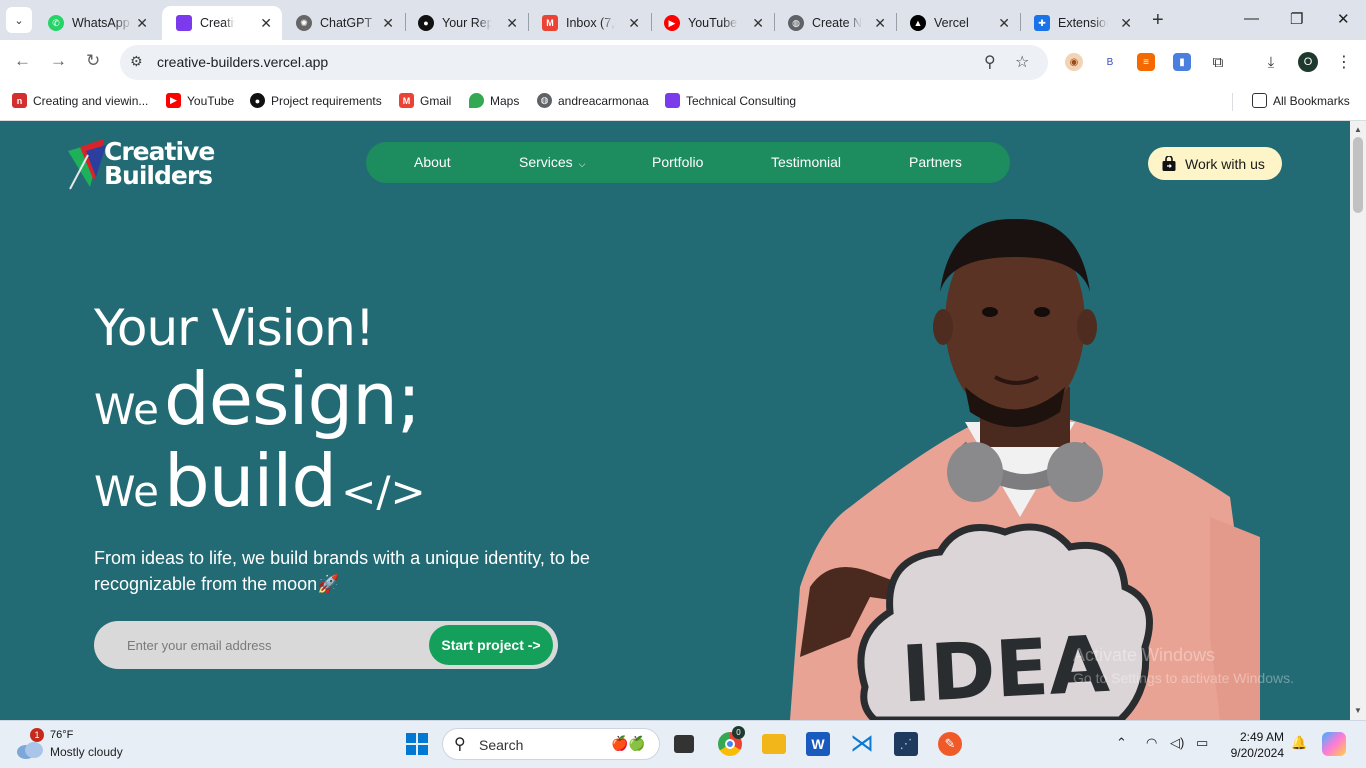 This screenshot has height=768, width=1366. What do you see at coordinates (1151, 743) in the screenshot?
I see `wifi-icon: ◠` at bounding box center [1151, 743].